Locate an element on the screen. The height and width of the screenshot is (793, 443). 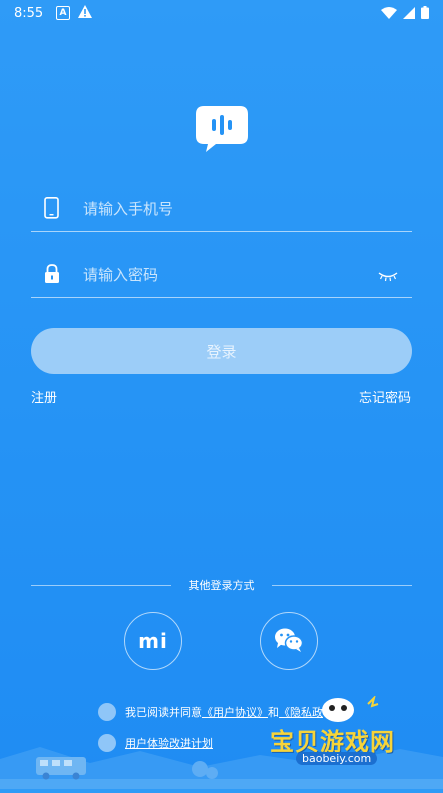
phone-icon is located at coordinates (52, 208).